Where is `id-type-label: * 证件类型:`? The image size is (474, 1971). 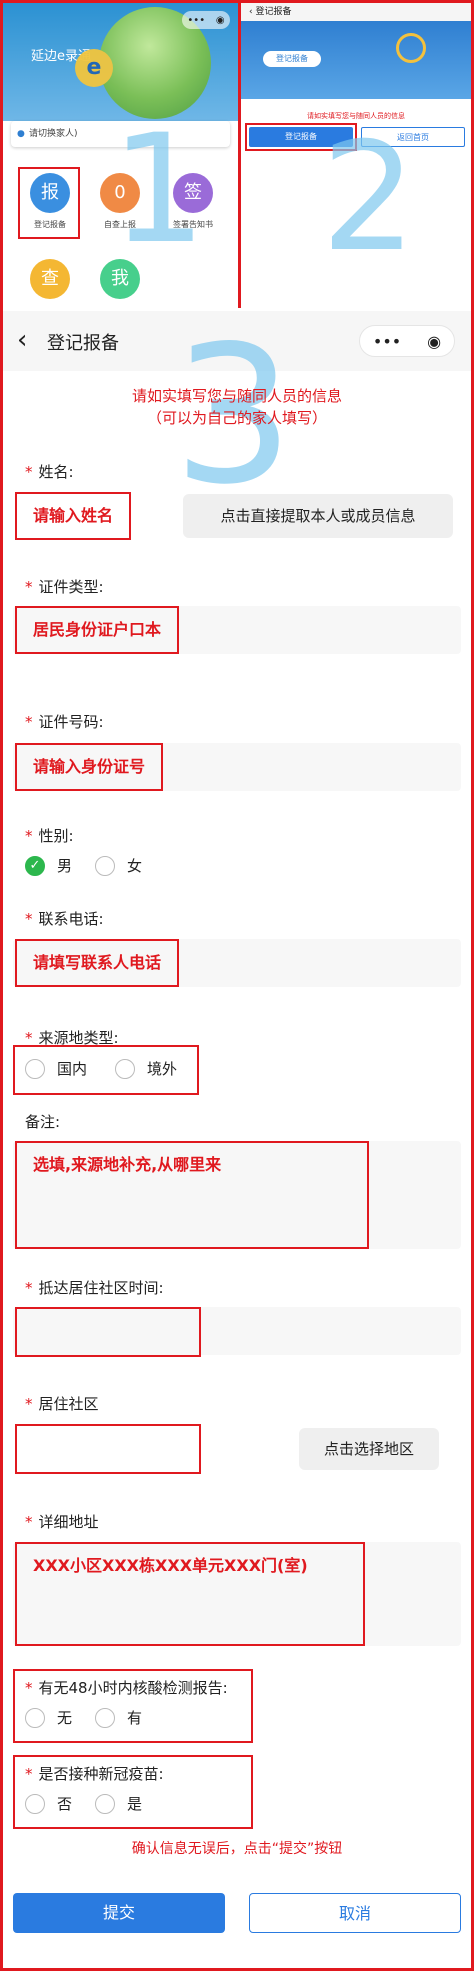
id-type-label: * 证件类型: is located at coordinates (64, 587).